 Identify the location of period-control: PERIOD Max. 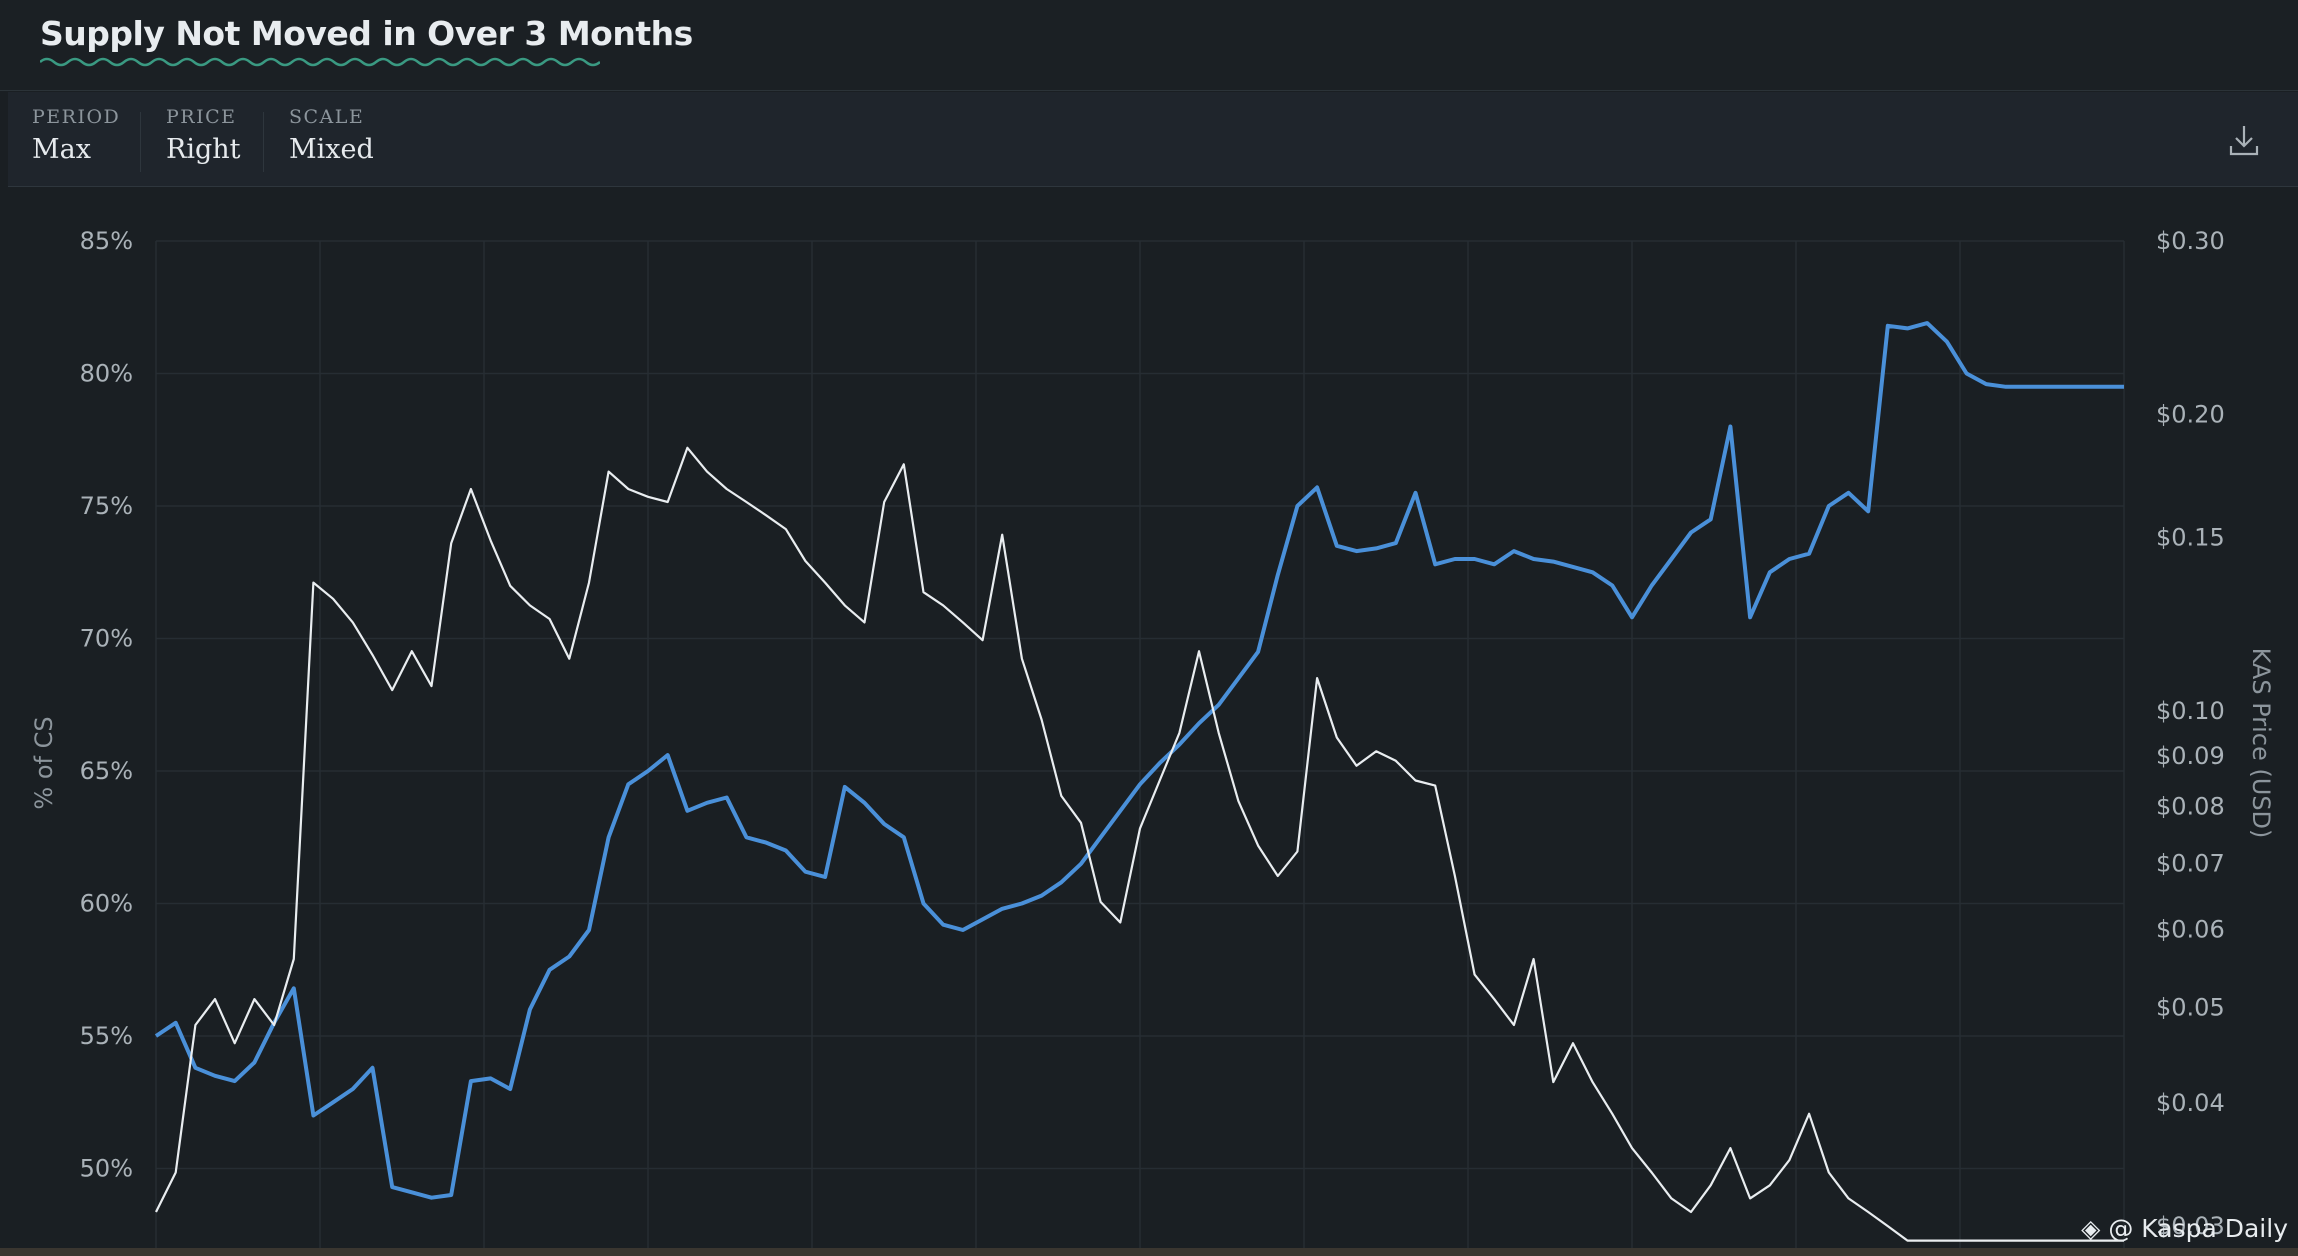
(76, 135).